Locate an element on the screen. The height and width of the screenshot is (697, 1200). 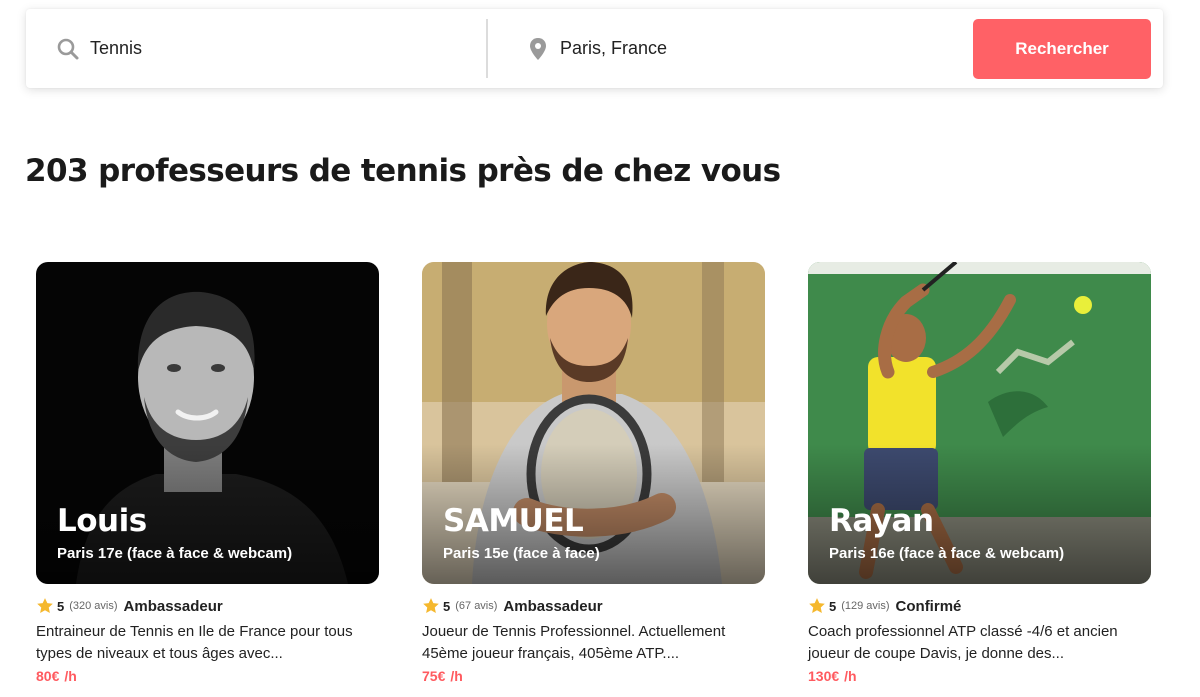
teacher-meta: 5 (129 avis) Confirmé is located at coordinates (979, 606).